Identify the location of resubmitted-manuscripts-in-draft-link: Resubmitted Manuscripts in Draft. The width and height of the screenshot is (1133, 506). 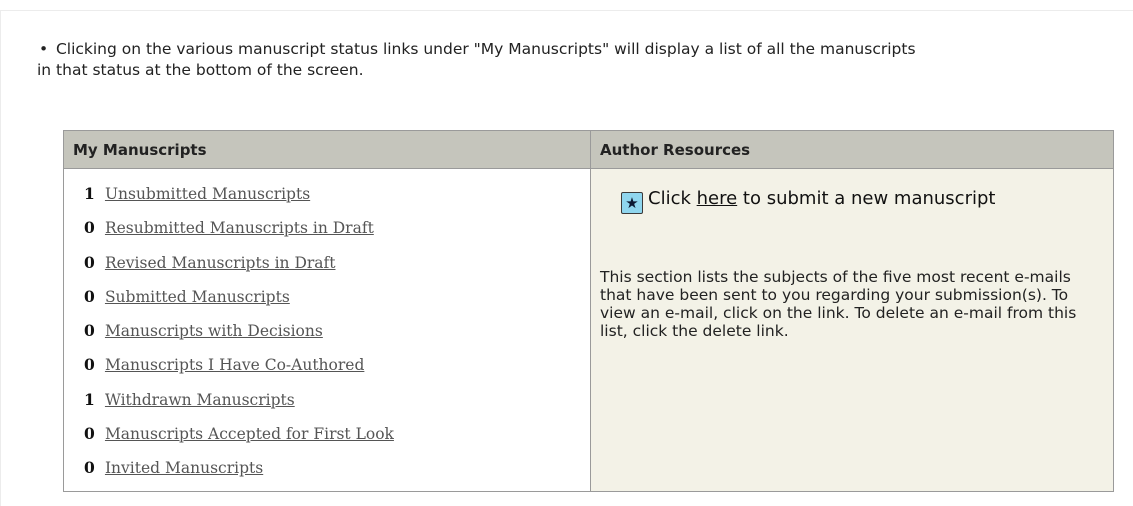
(239, 228).